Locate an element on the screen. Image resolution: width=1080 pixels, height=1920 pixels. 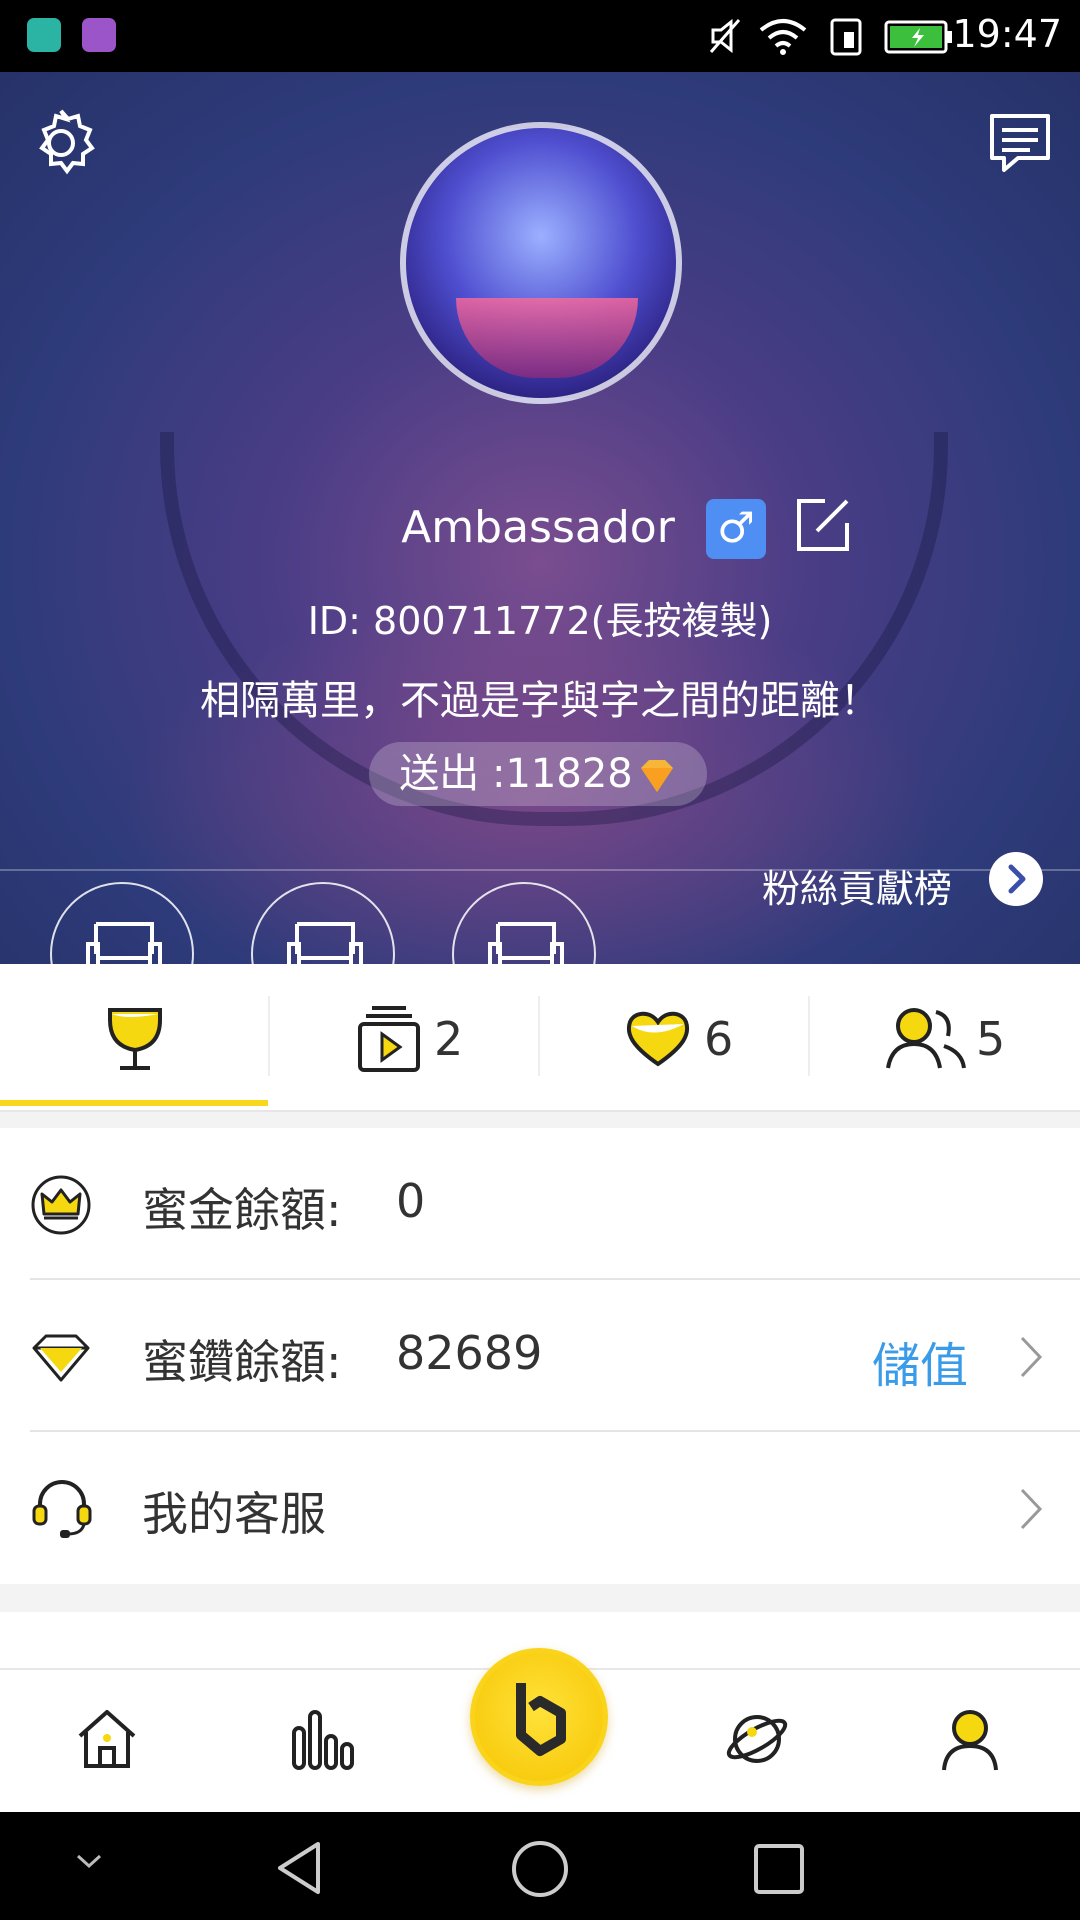
diamond-balance-value: 82689 is located at coordinates (469, 1353).